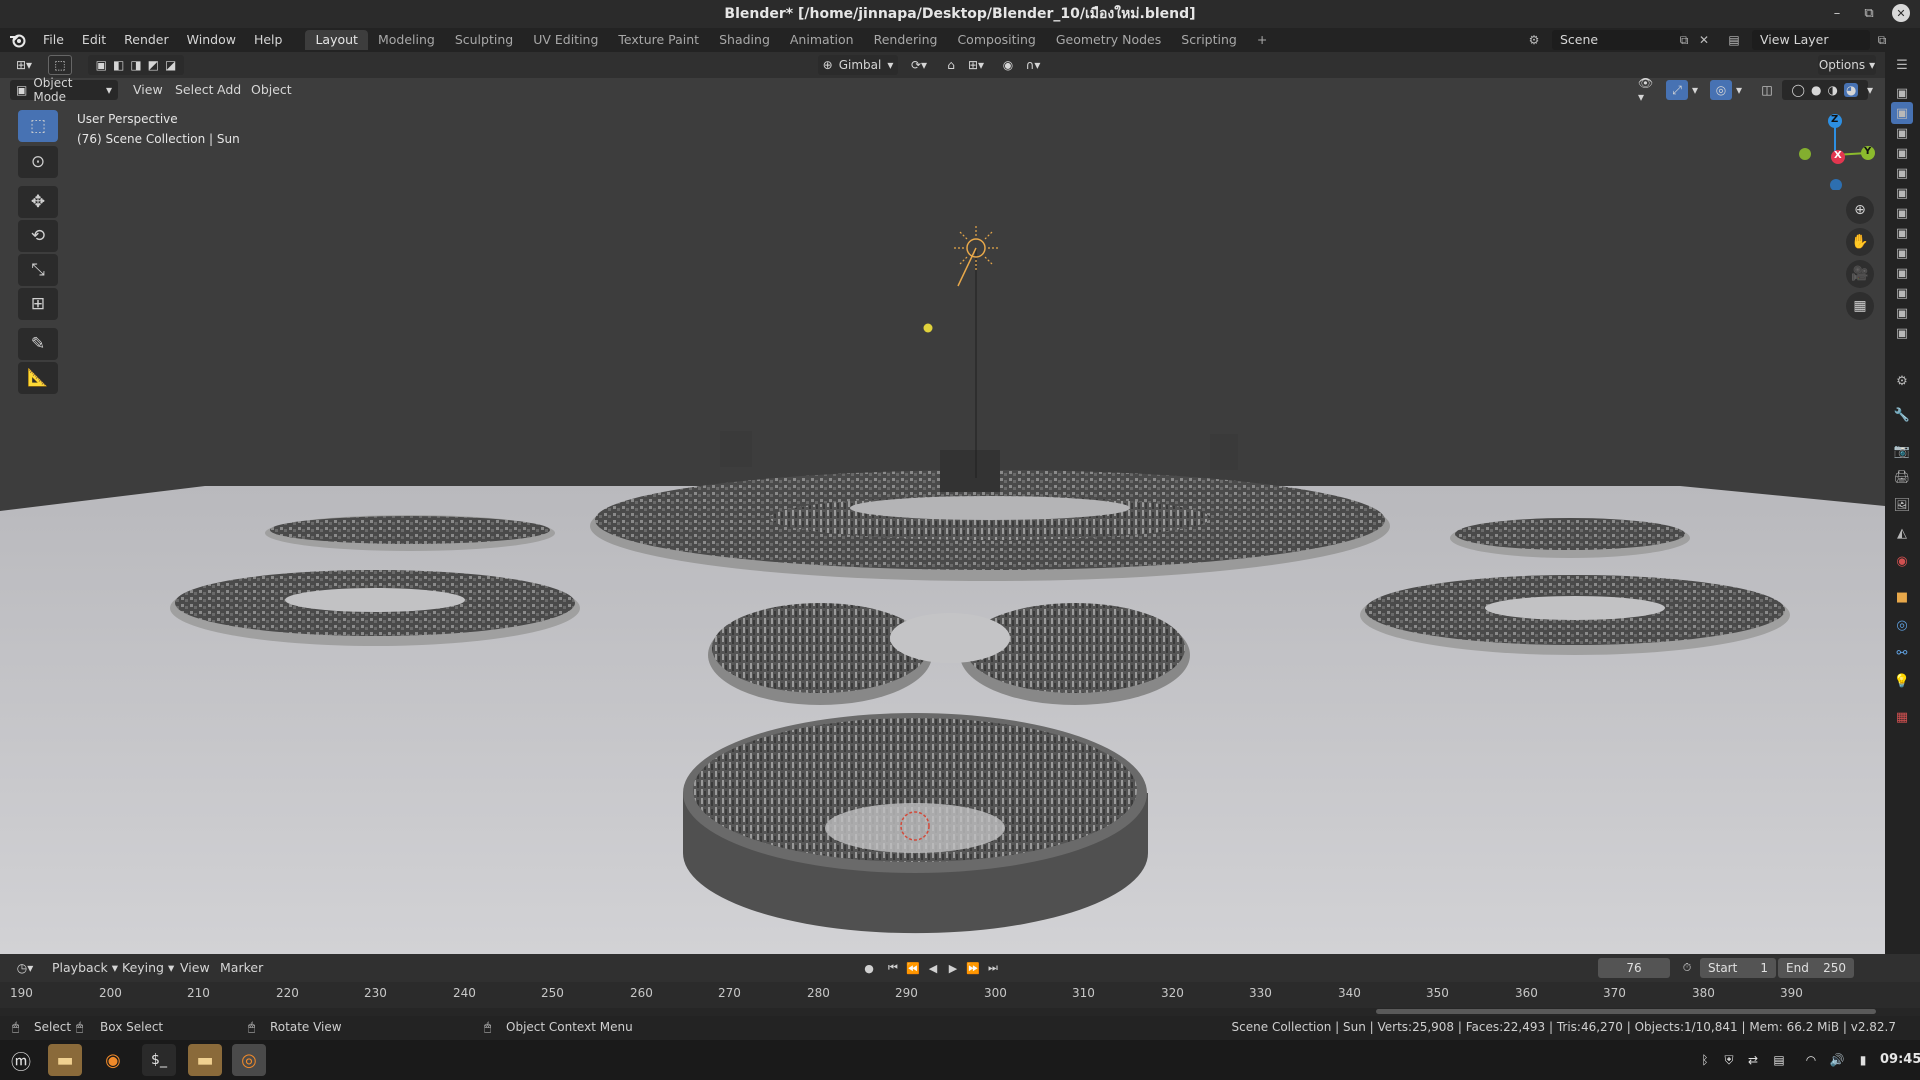 This screenshot has width=1920, height=1080. What do you see at coordinates (1902, 681) in the screenshot?
I see `light-data-properties-icon: 💡` at bounding box center [1902, 681].